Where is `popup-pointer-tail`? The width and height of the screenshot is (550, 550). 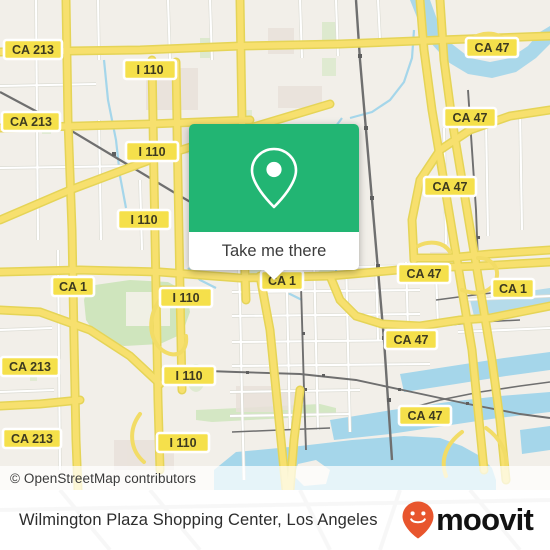 popup-pointer-tail is located at coordinates (274, 274).